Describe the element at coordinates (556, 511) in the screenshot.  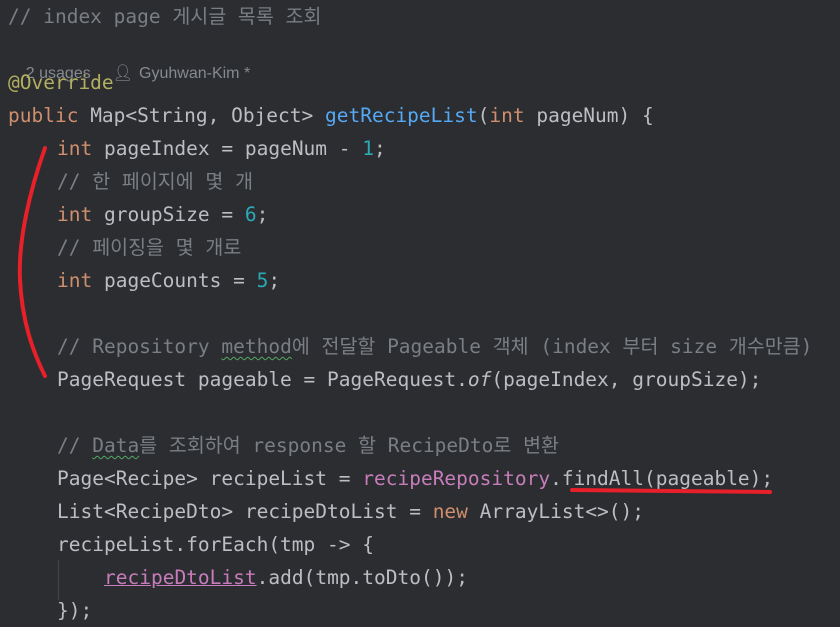
I see `code-text: ArrayList<>();` at that location.